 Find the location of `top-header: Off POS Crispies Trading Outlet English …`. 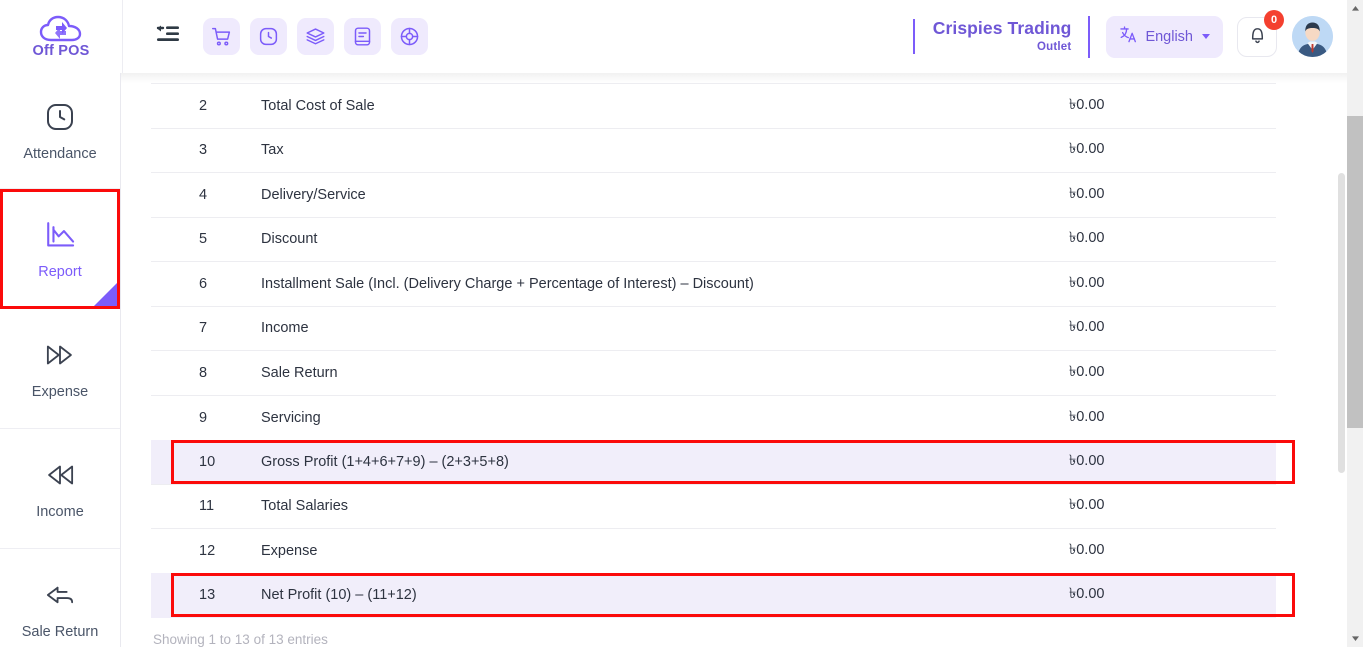

top-header: Off POS Crispies Trading Outlet English … is located at coordinates (673, 36).